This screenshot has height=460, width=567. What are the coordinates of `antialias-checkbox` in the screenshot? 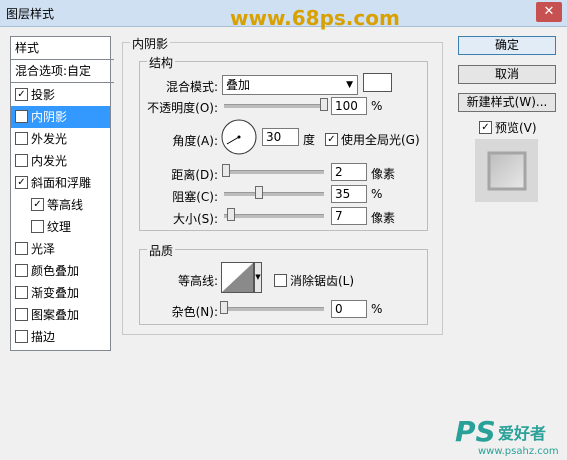 It's located at (280, 280).